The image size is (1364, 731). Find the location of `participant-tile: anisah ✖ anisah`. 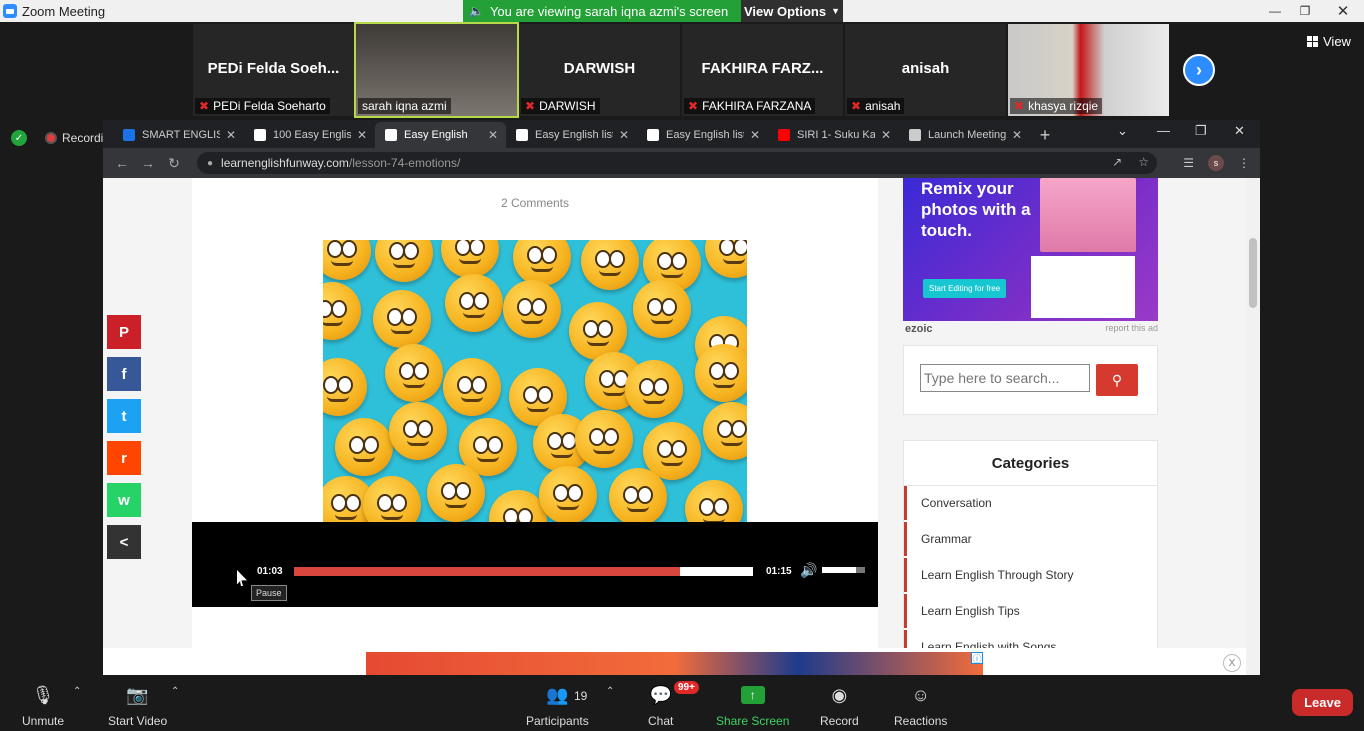

participant-tile: anisah ✖ anisah is located at coordinates (925, 70).